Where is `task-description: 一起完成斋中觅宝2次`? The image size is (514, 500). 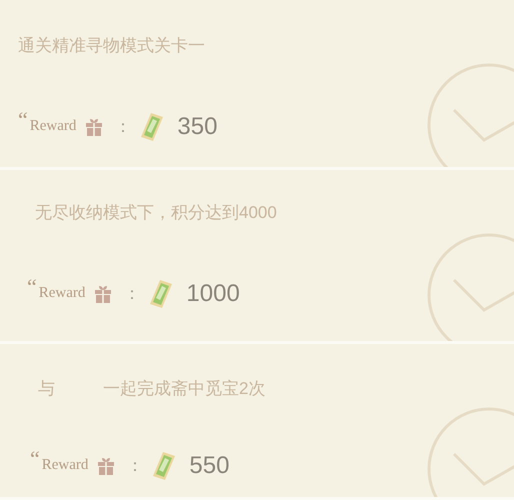
task-description: 一起完成斋中觅宝2次 is located at coordinates (184, 389).